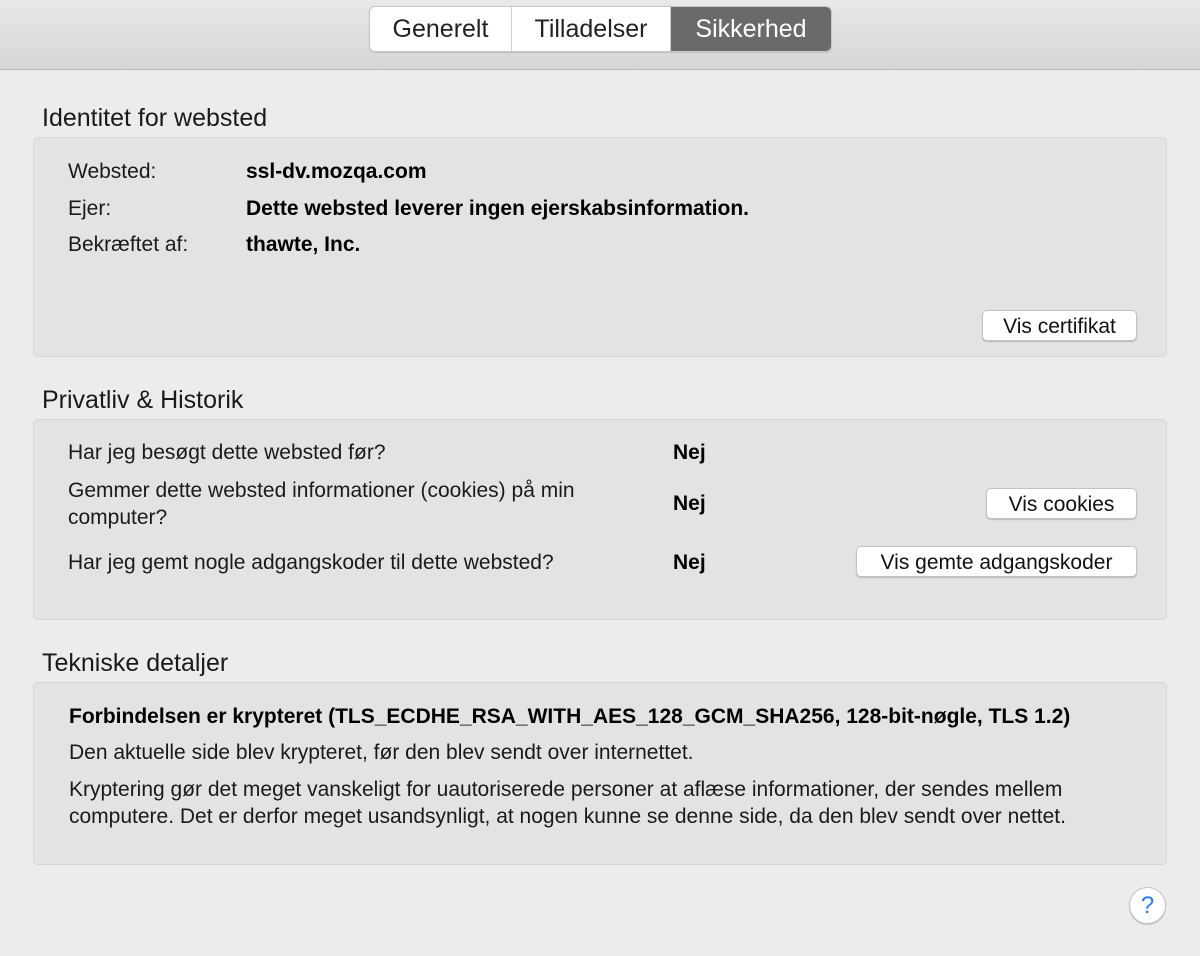 Image resolution: width=1200 pixels, height=956 pixels. I want to click on toolbar: Generelt Tilladelser Sikkerhed, so click(600, 35).